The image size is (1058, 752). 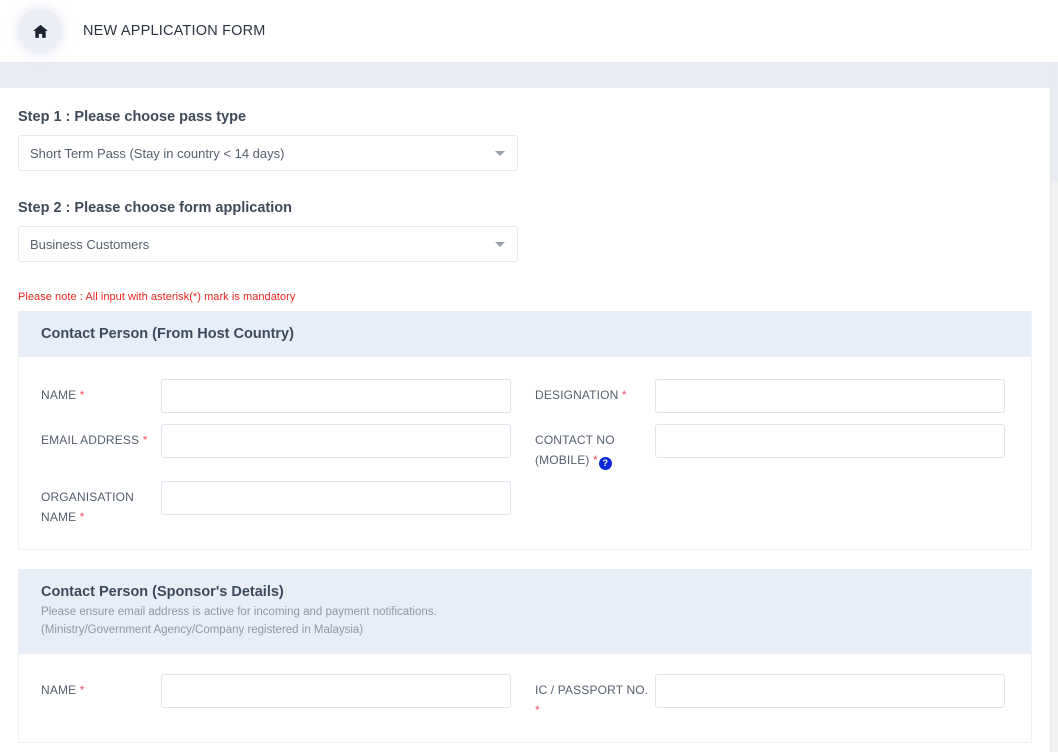 What do you see at coordinates (830, 396) in the screenshot?
I see `designation-input` at bounding box center [830, 396].